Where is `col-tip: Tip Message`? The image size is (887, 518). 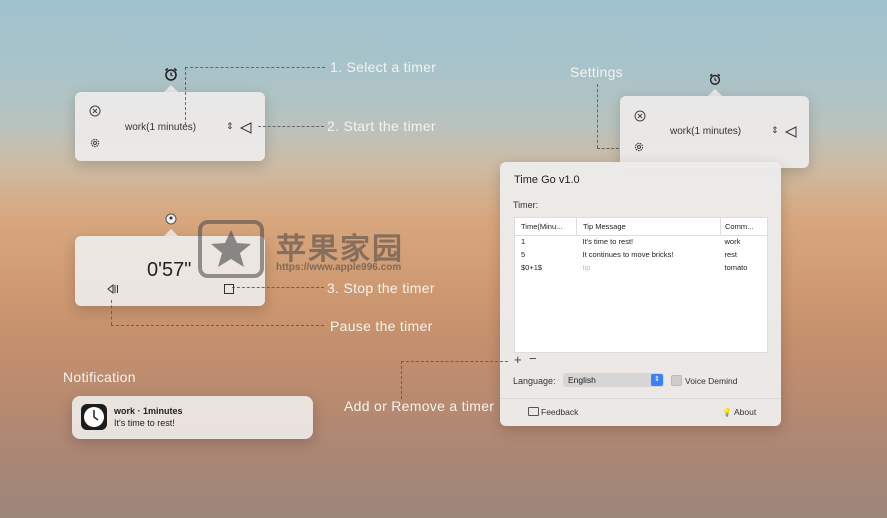
col-tip: Tip Message is located at coordinates (648, 226).